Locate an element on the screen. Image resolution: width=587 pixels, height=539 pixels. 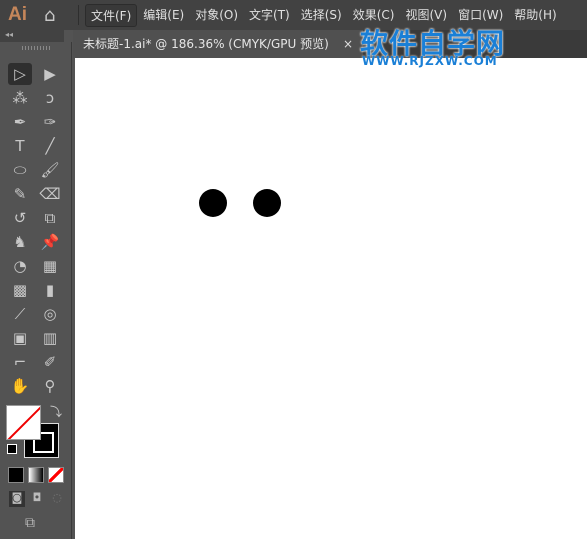
tab-title: 未标题-1.ai* @ 186.36% (CMYK/GPU 预览) is located at coordinates (206, 44).